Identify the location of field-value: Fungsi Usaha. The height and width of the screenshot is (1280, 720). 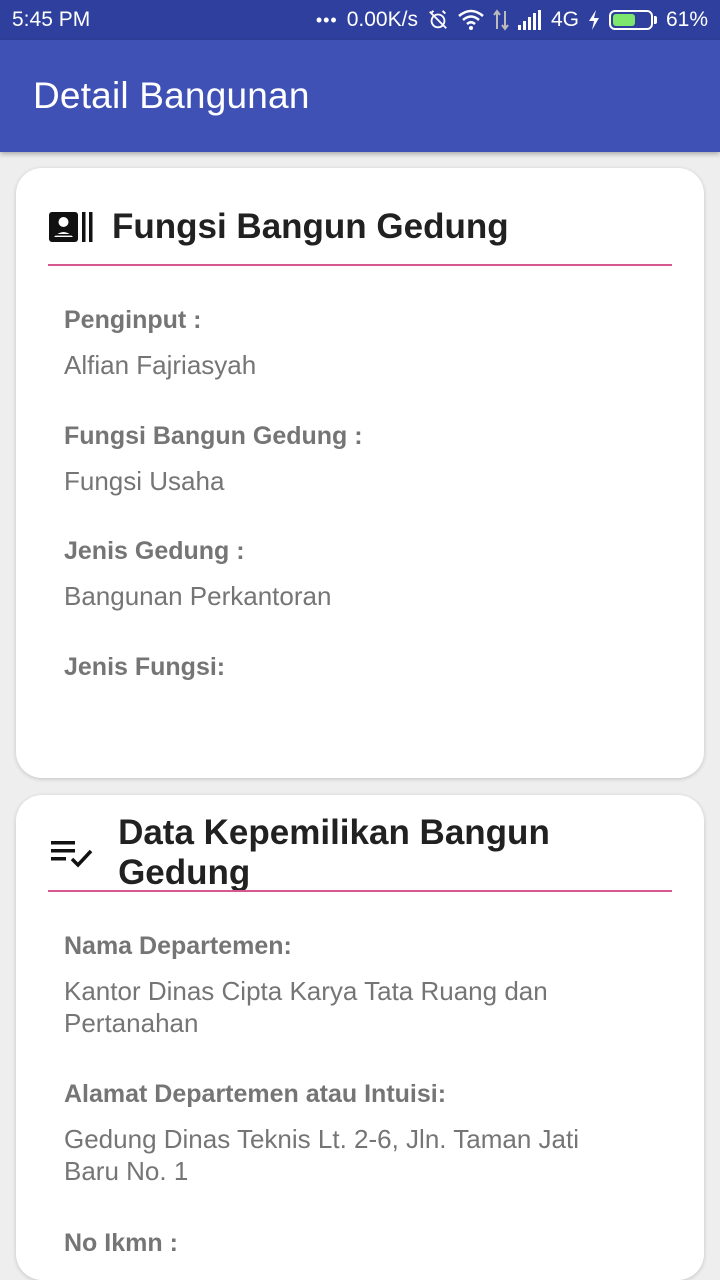
(144, 481).